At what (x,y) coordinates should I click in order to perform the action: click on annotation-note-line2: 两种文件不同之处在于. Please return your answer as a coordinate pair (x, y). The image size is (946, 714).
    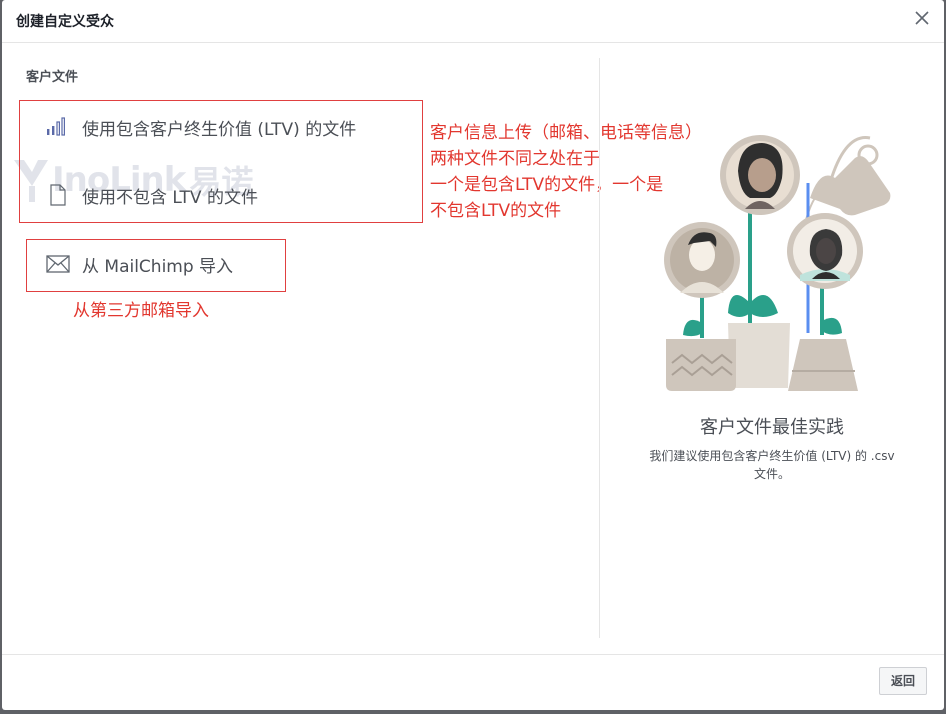
    Looking at the image, I should click on (515, 159).